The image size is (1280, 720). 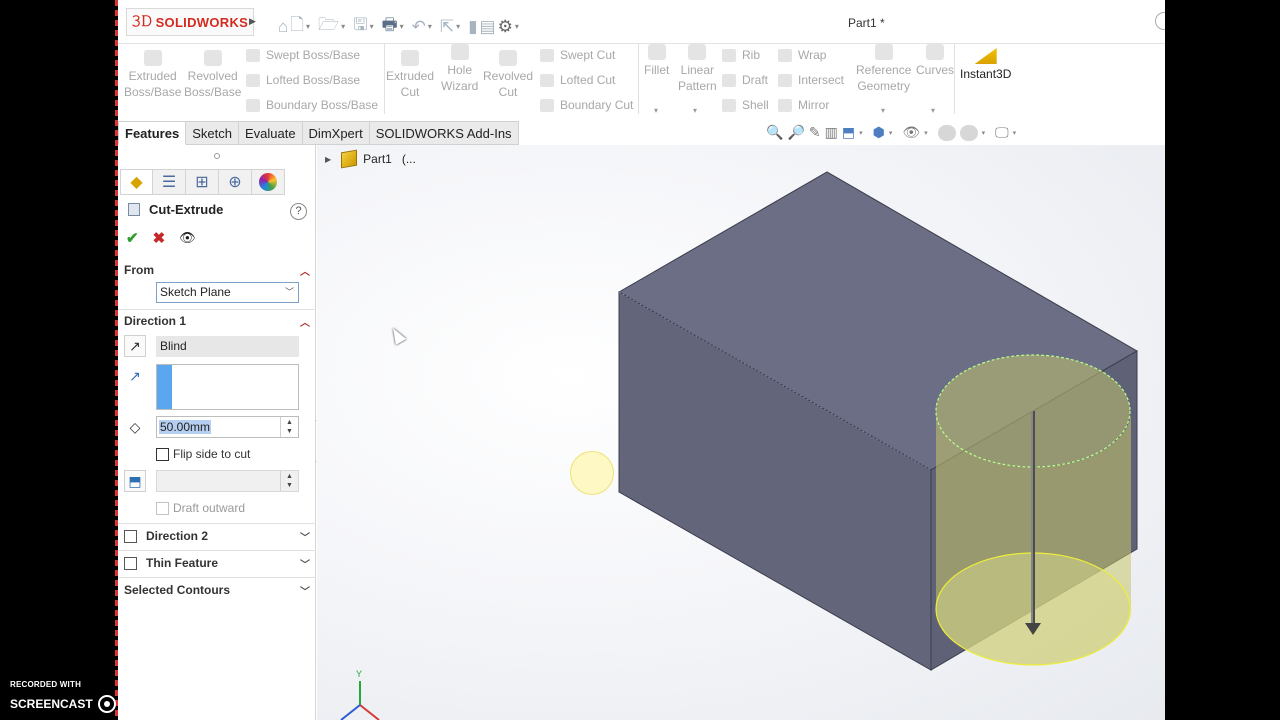 What do you see at coordinates (472, 27) in the screenshot?
I see `rebuild-icon: ▮` at bounding box center [472, 27].